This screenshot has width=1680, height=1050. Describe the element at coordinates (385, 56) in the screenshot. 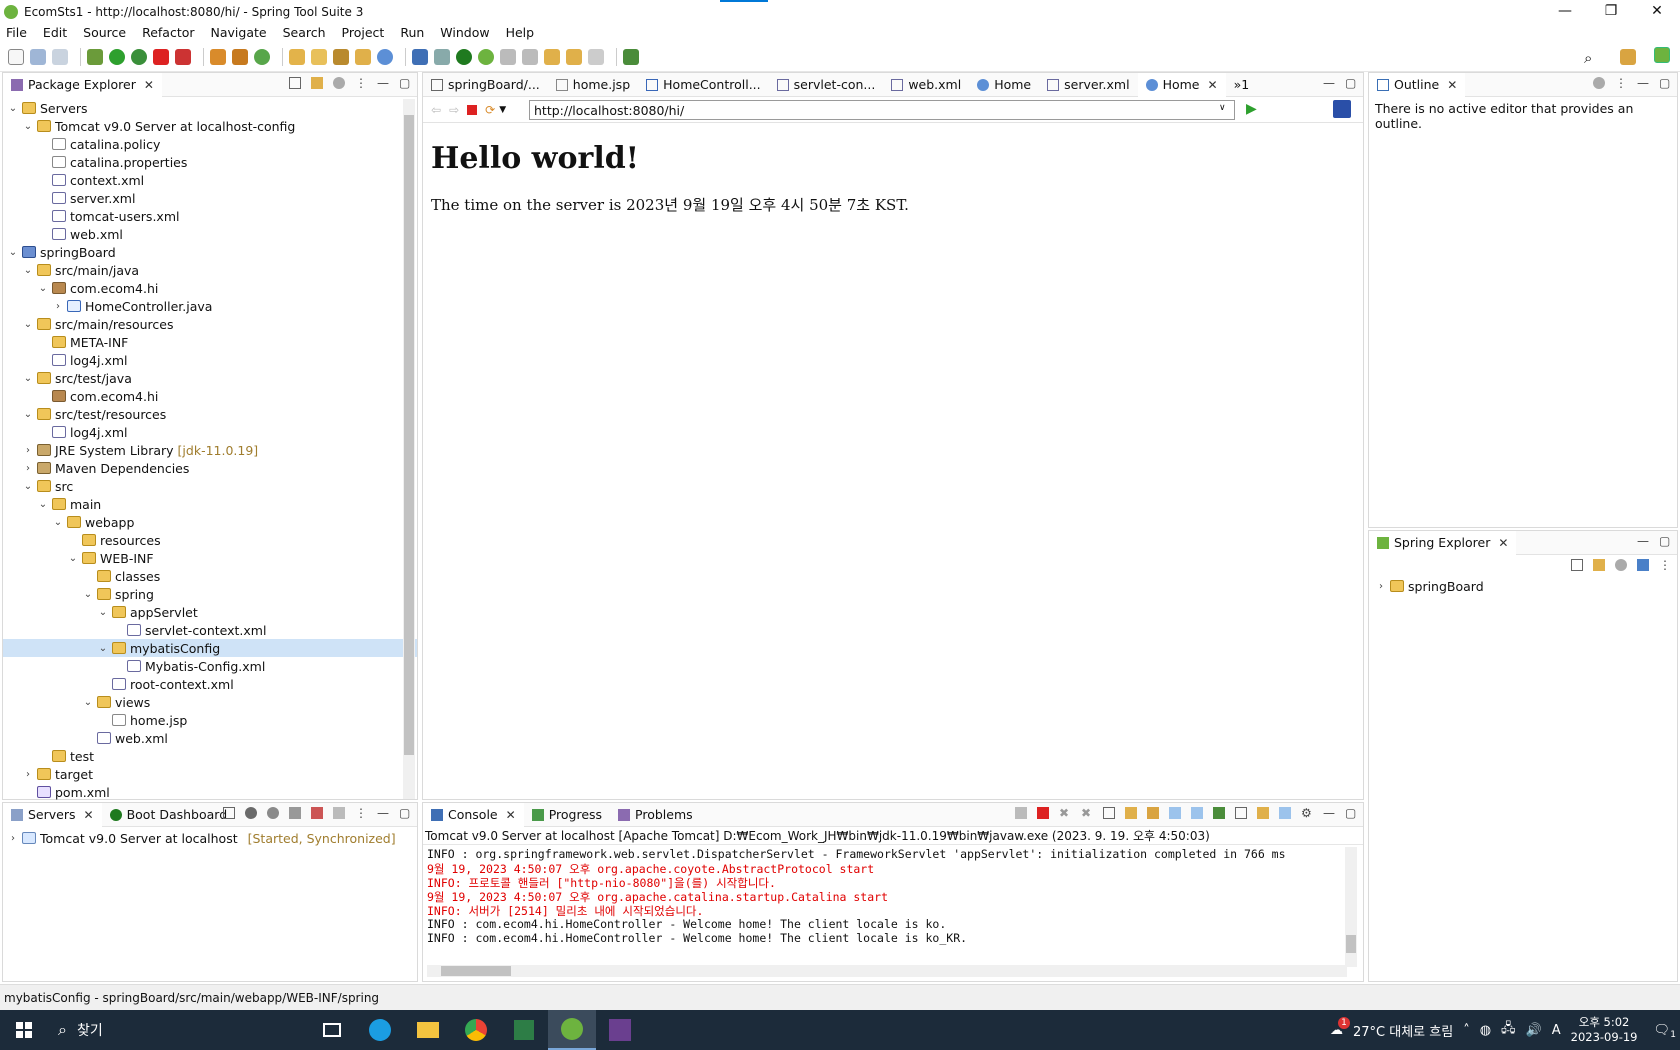

I see `web-browser-icon` at that location.